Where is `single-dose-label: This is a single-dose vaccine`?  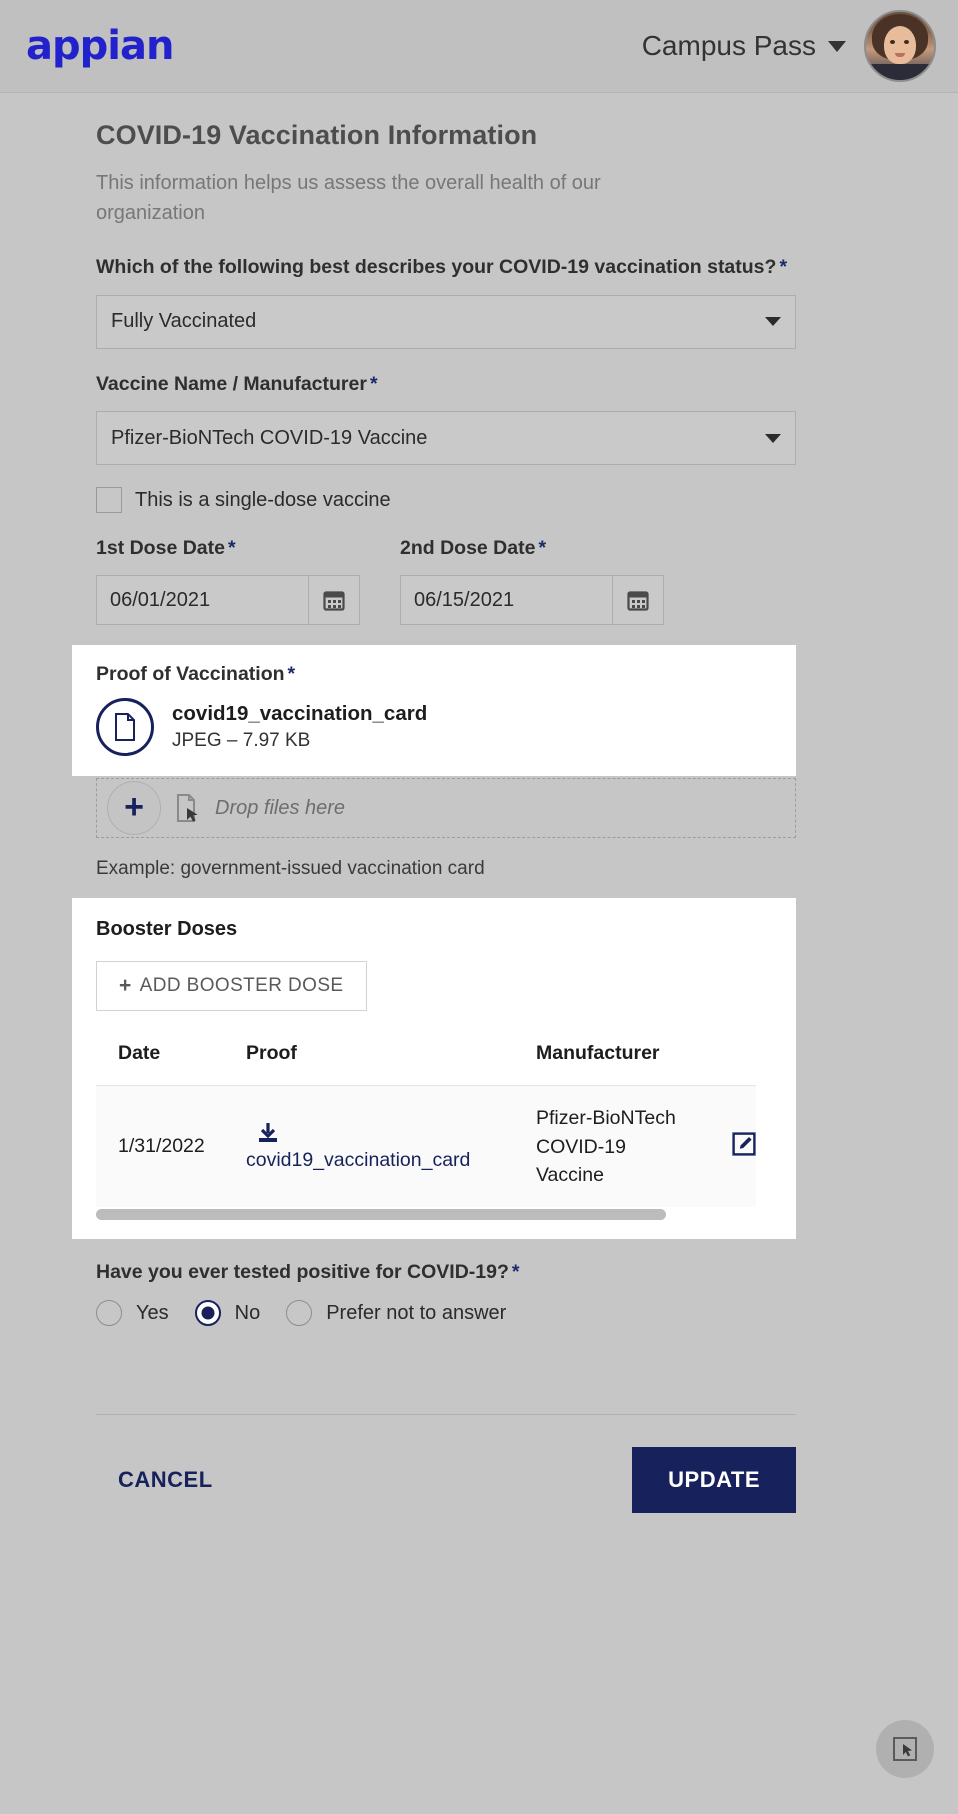
single-dose-label: This is a single-dose vaccine is located at coordinates (263, 499).